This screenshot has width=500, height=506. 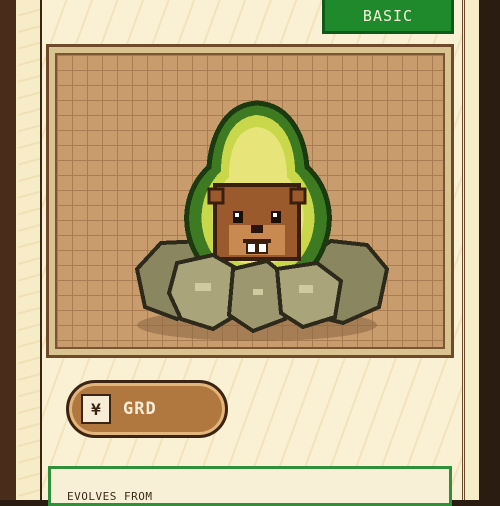 I want to click on evolves-from-label: EVOLVES FROM, so click(x=110, y=496).